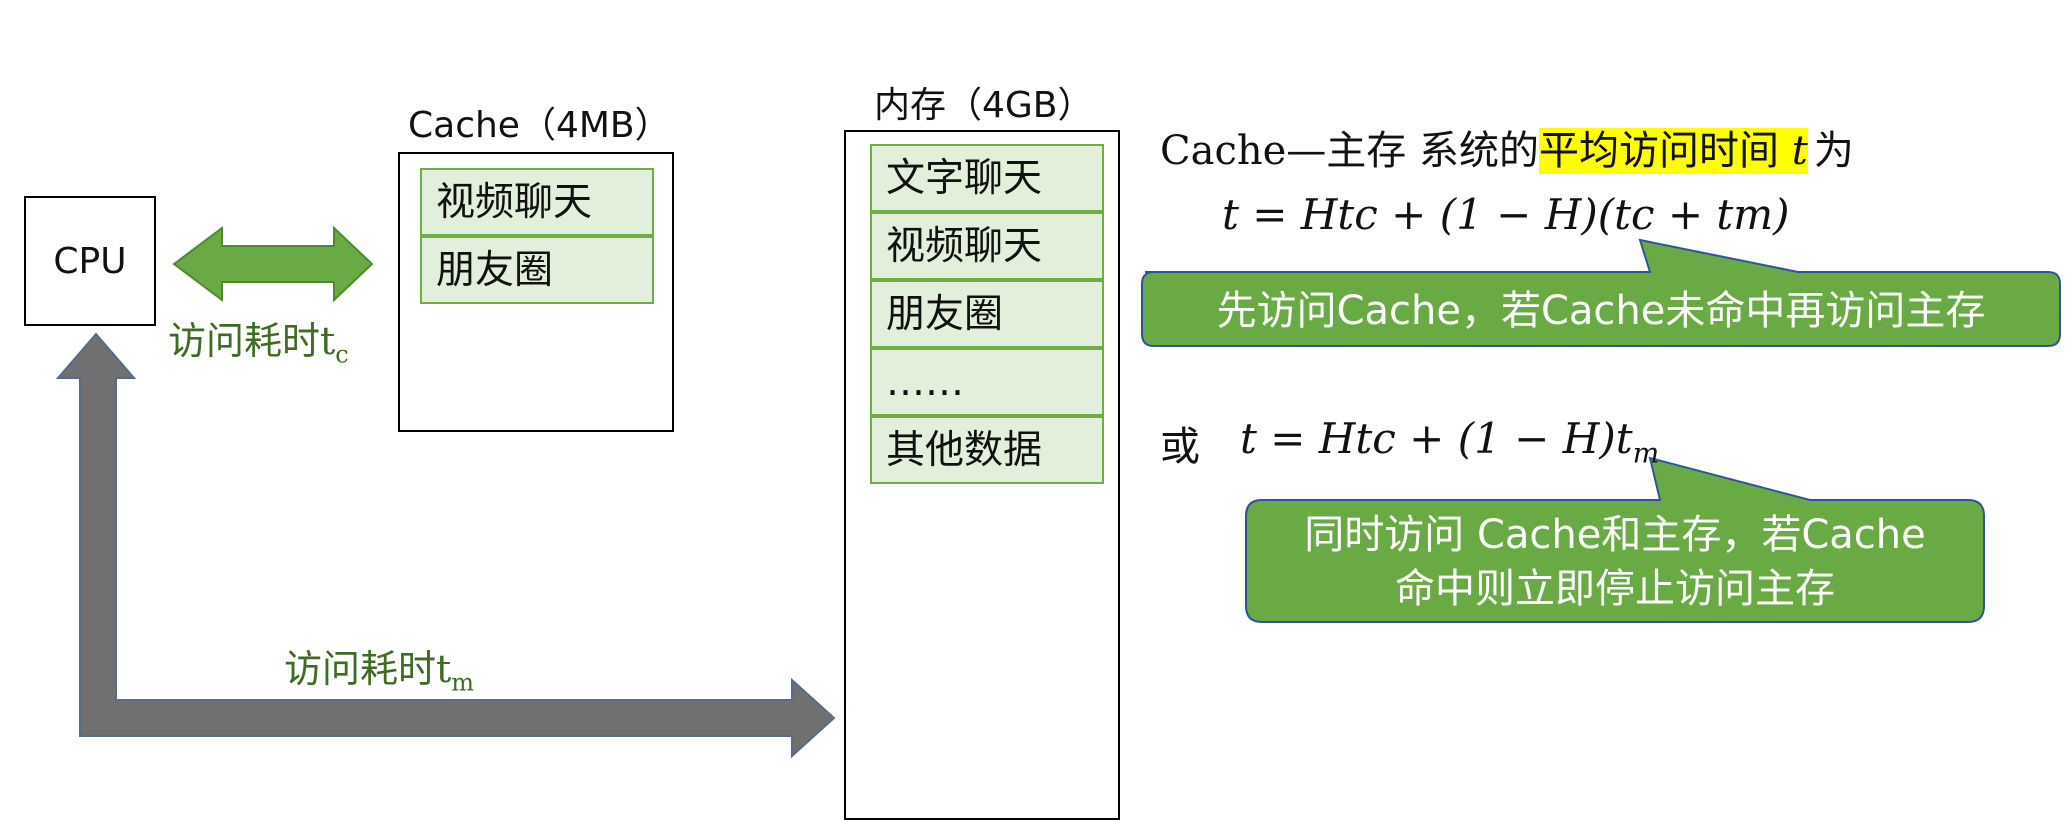  I want to click on avg-time-heading: Cache—主存 系统的平均访问时间 t为, so click(1507, 151).